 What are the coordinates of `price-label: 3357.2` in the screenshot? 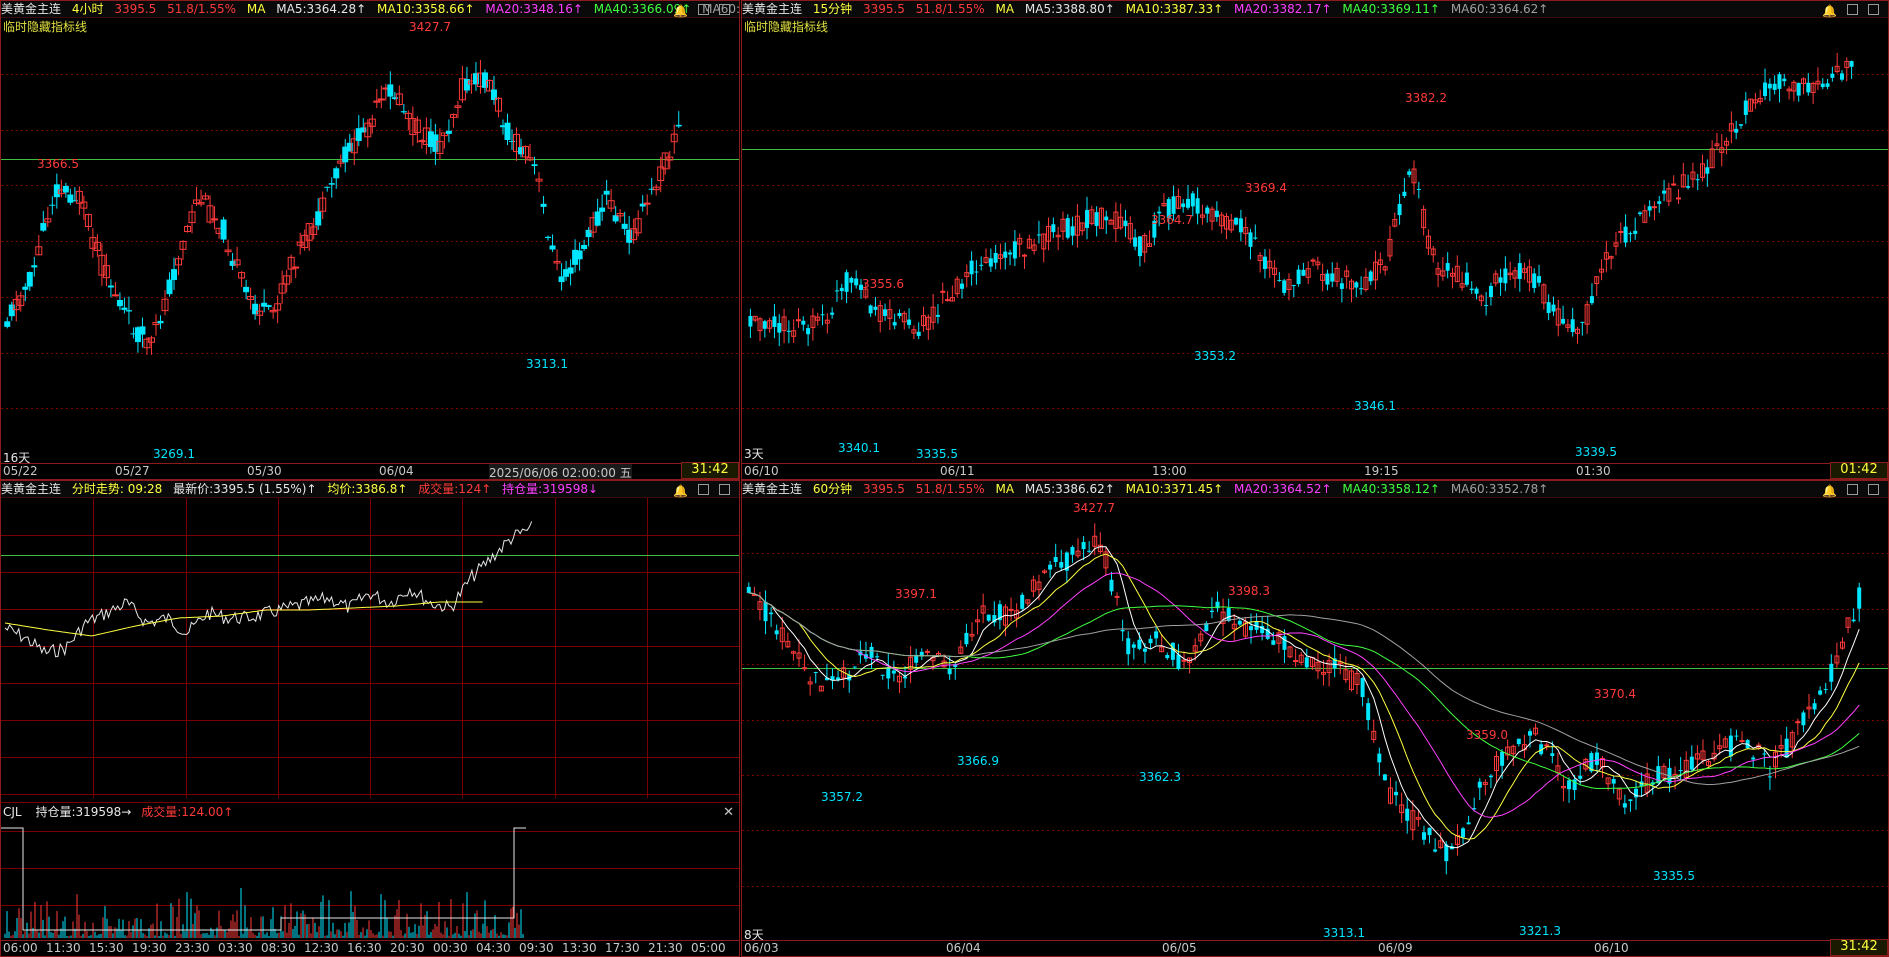 It's located at (842, 797).